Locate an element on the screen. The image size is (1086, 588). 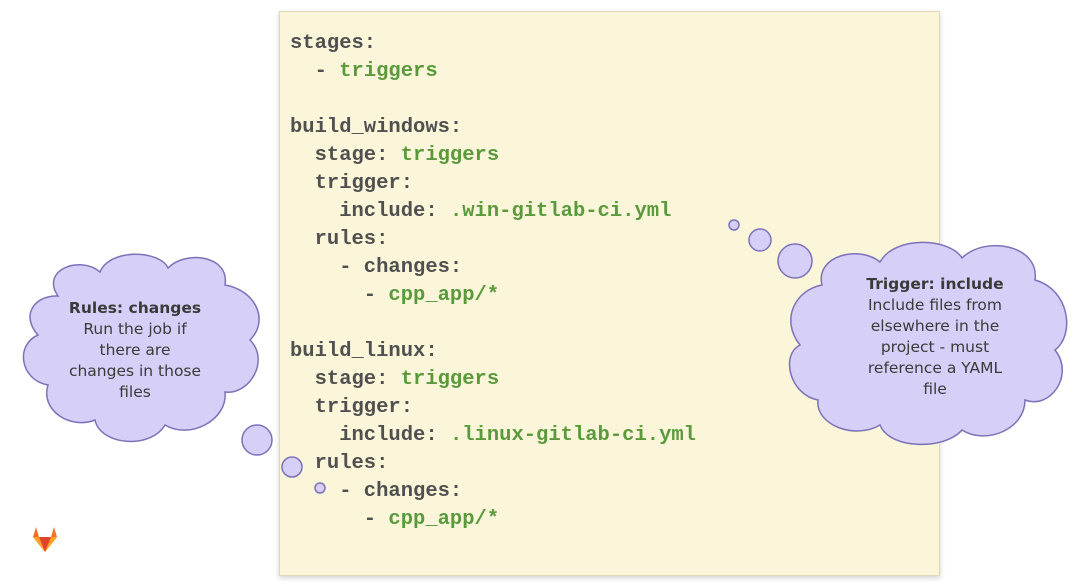
trigger-callout-line: elsewhere in the is located at coordinates (935, 326).